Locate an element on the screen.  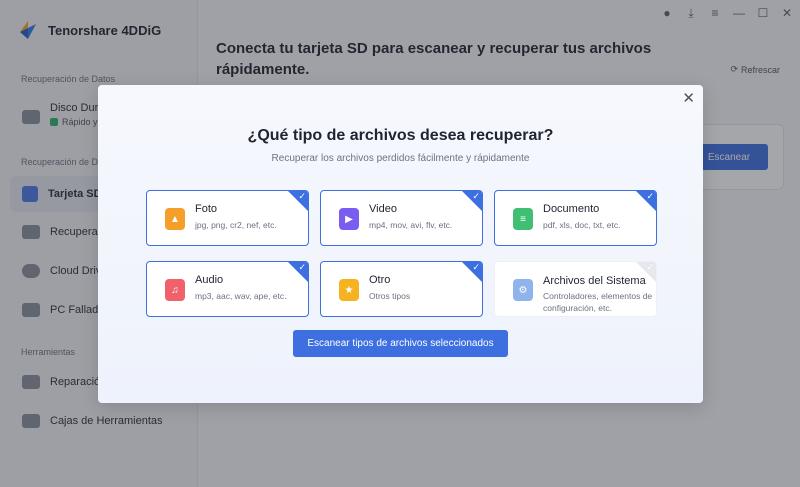
file-type-audio: ♫ Audio mp3, aac, wav, ape, etc. ✓ is located at coordinates (227, 289).